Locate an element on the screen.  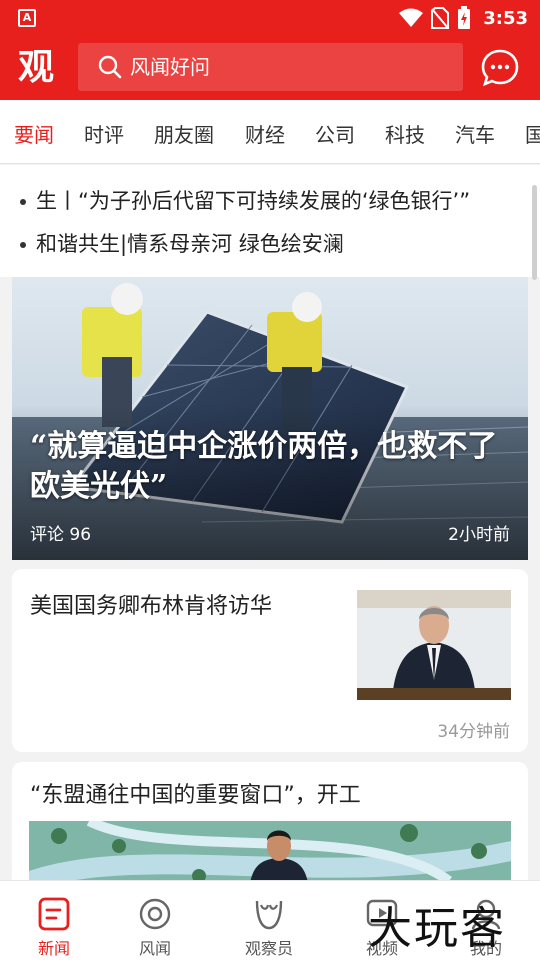
search-input is located at coordinates (280, 67).